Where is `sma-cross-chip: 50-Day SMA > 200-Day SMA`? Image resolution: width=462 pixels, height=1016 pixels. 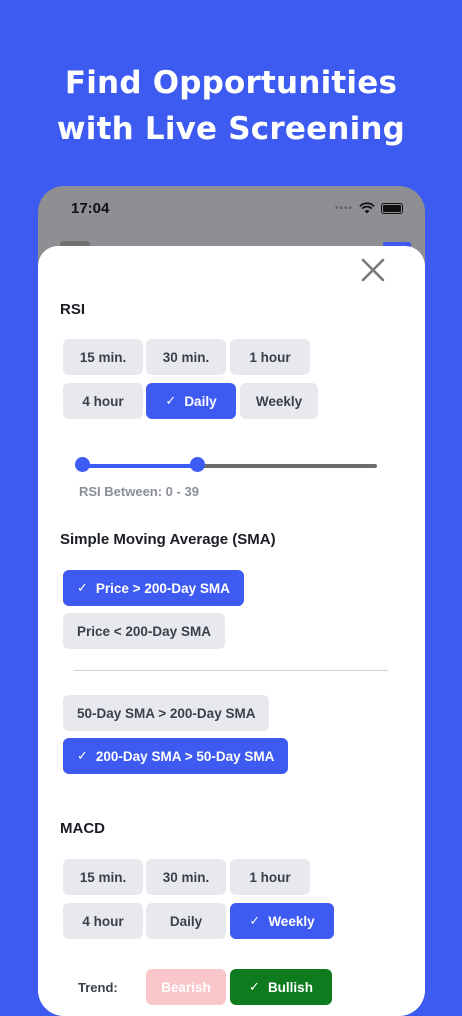
sma-cross-chip: 50-Day SMA > 200-Day SMA is located at coordinates (166, 713).